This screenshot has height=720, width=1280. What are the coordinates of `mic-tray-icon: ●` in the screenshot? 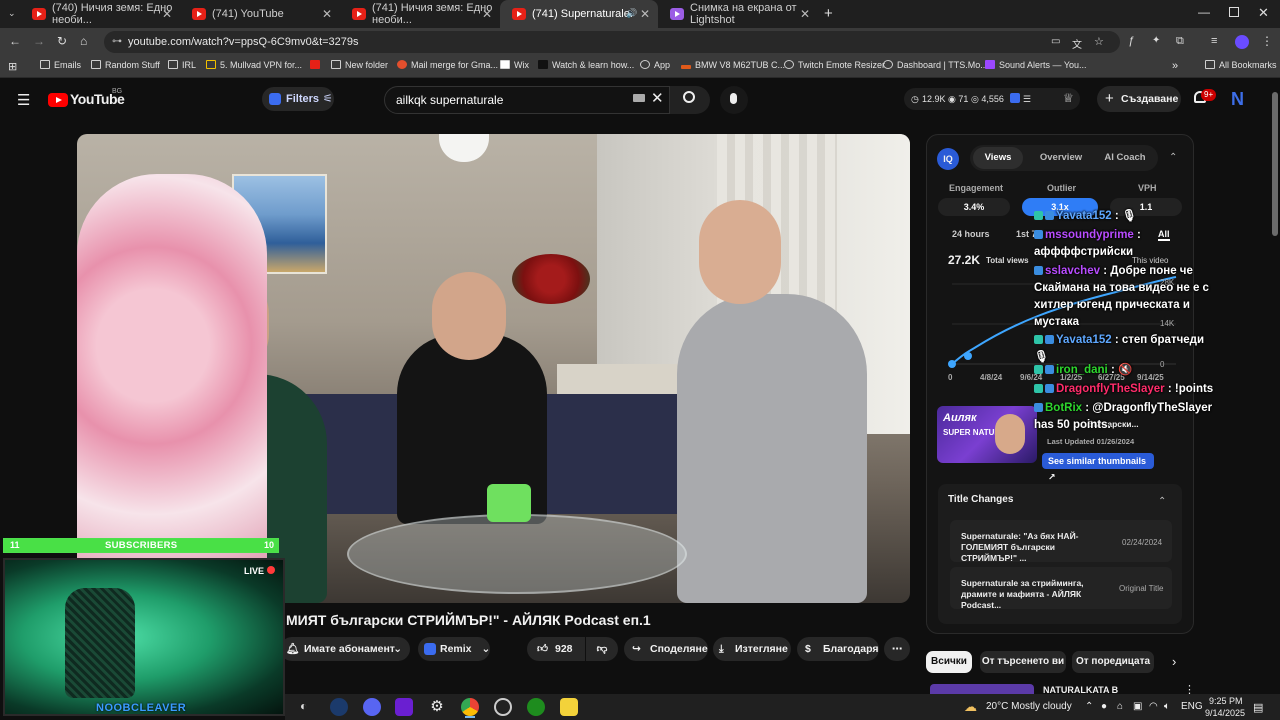 It's located at (1104, 706).